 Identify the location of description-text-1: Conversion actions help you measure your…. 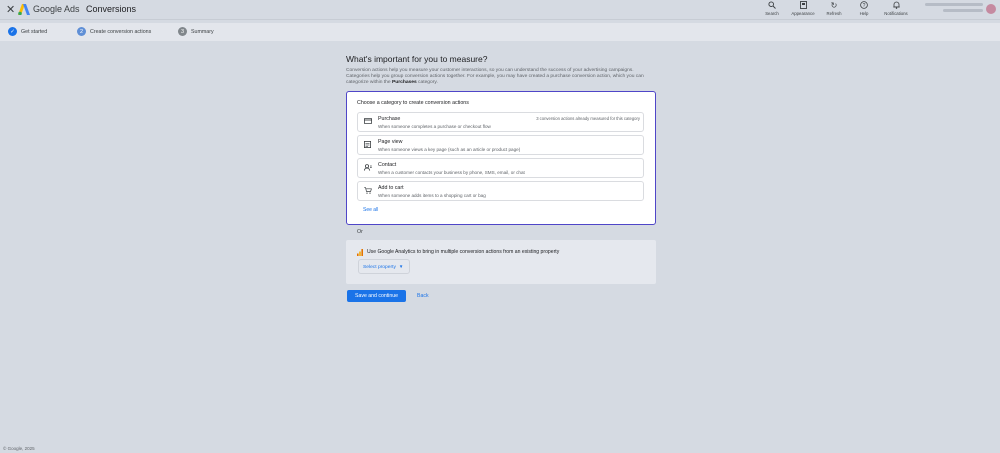
(495, 76).